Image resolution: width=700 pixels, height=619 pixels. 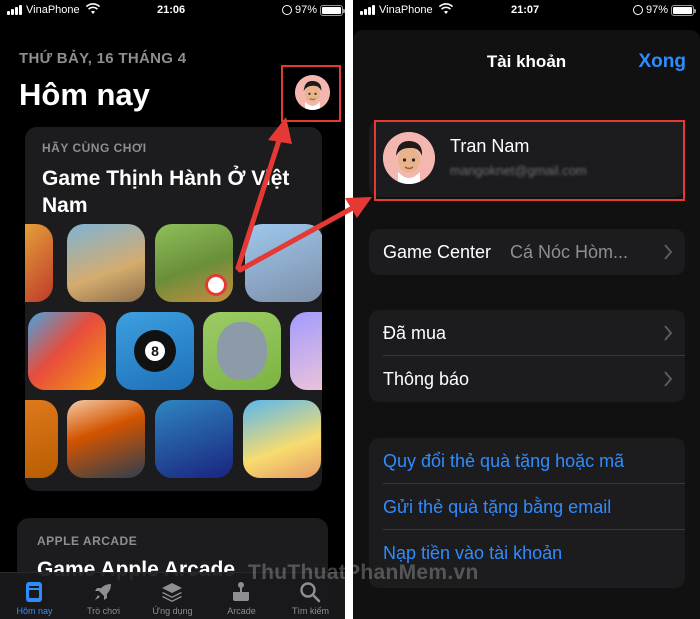 I want to click on row-label: Thông báo, so click(x=426, y=379).